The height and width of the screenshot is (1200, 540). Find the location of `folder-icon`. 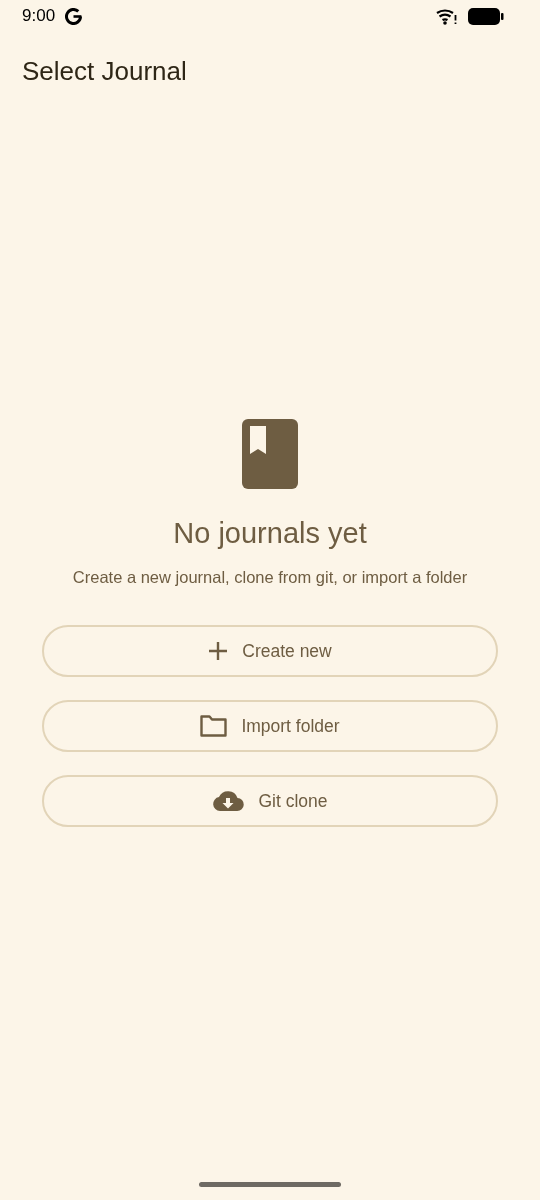

folder-icon is located at coordinates (214, 726).